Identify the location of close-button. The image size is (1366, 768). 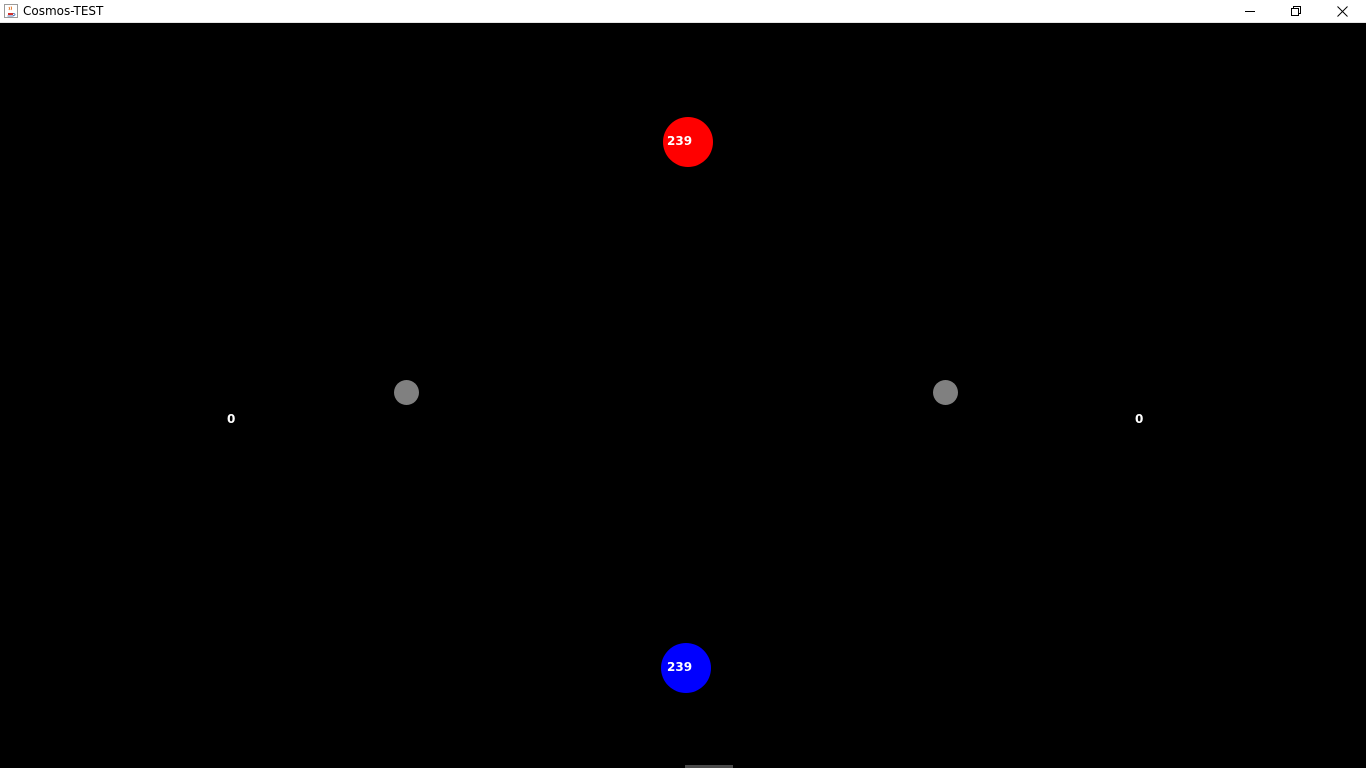
(1342, 11).